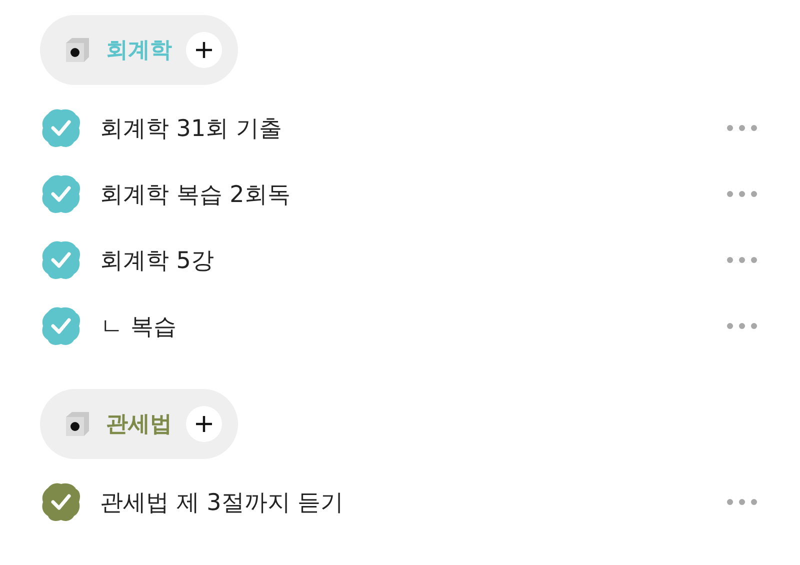 Image resolution: width=800 pixels, height=565 pixels. I want to click on category-chip: 회계학, so click(139, 50).